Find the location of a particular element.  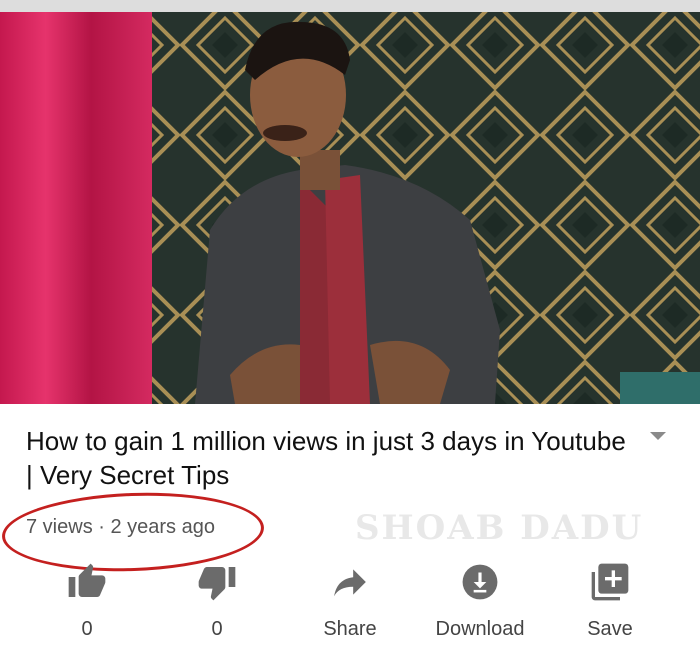

dislike-count: 0 is located at coordinates (217, 629).